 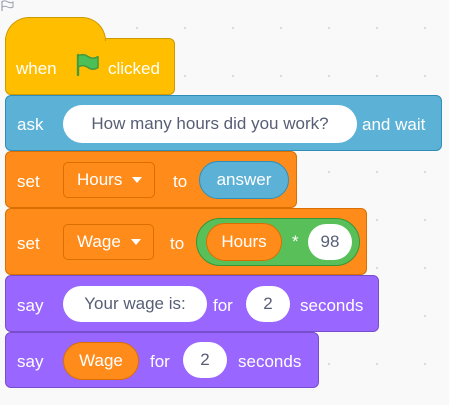 I want to click on multiply-symbol: *, so click(x=295, y=241).